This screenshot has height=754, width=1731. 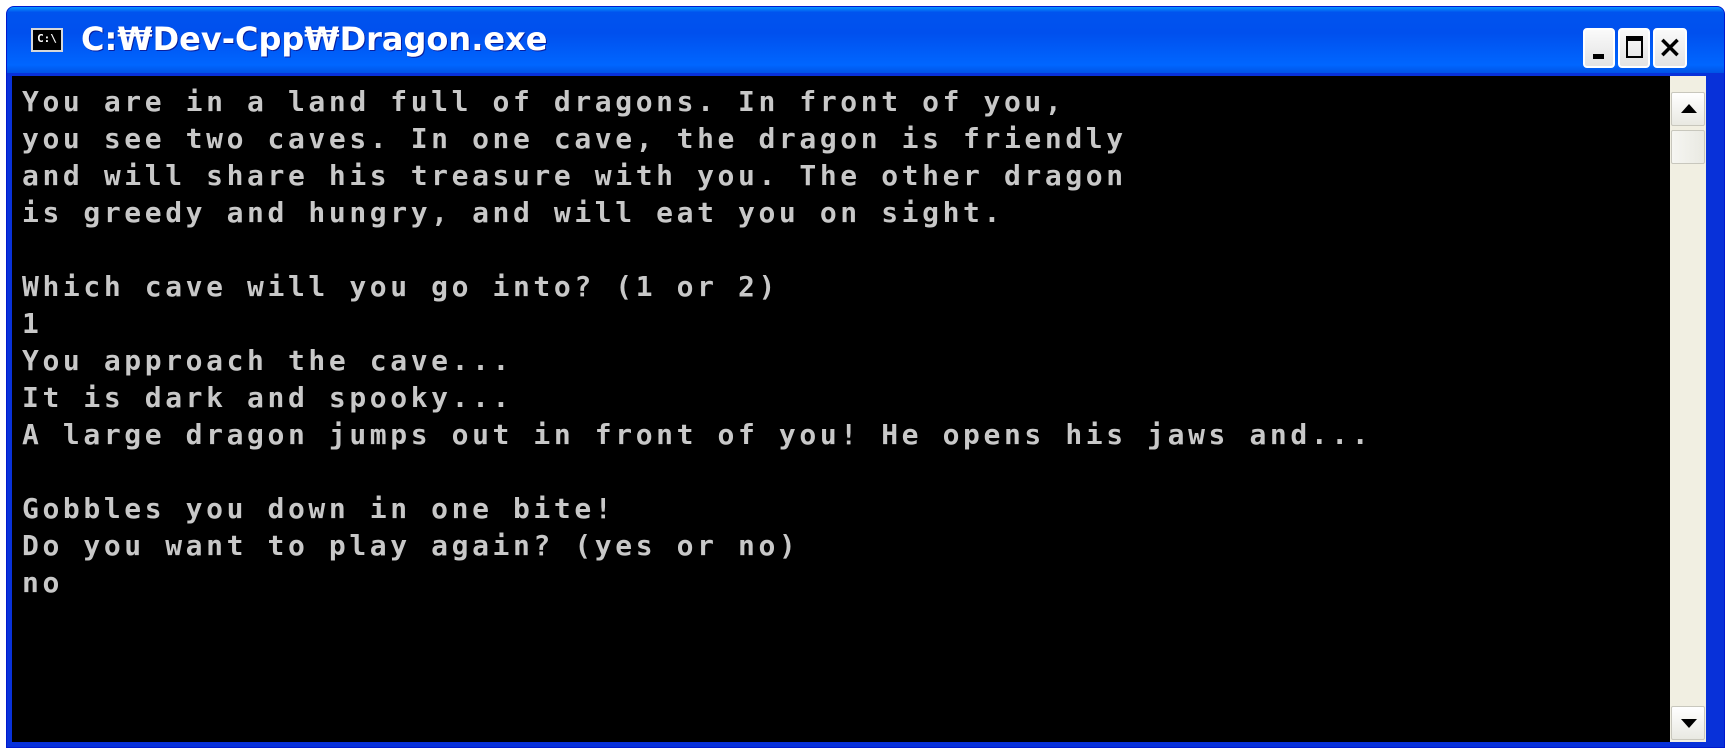 I want to click on console-line: Which cave will you go into? (1 or 2), so click(x=400, y=286).